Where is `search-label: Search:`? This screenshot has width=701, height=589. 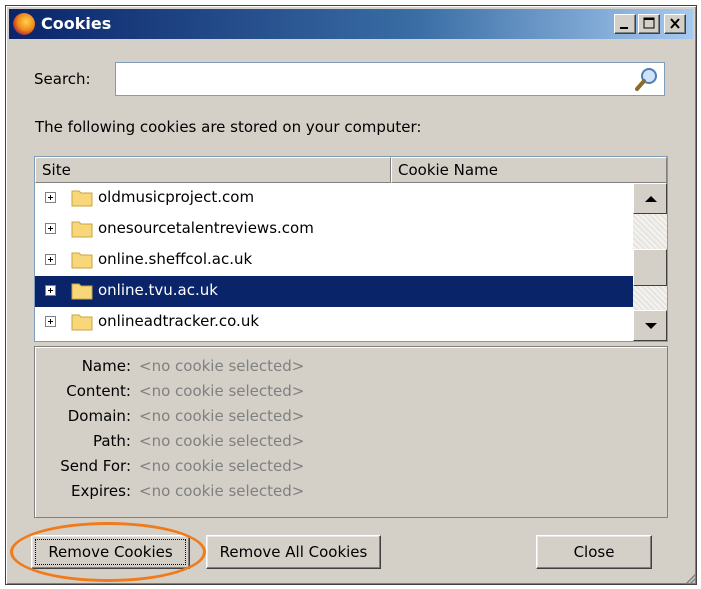 search-label: Search: is located at coordinates (62, 79).